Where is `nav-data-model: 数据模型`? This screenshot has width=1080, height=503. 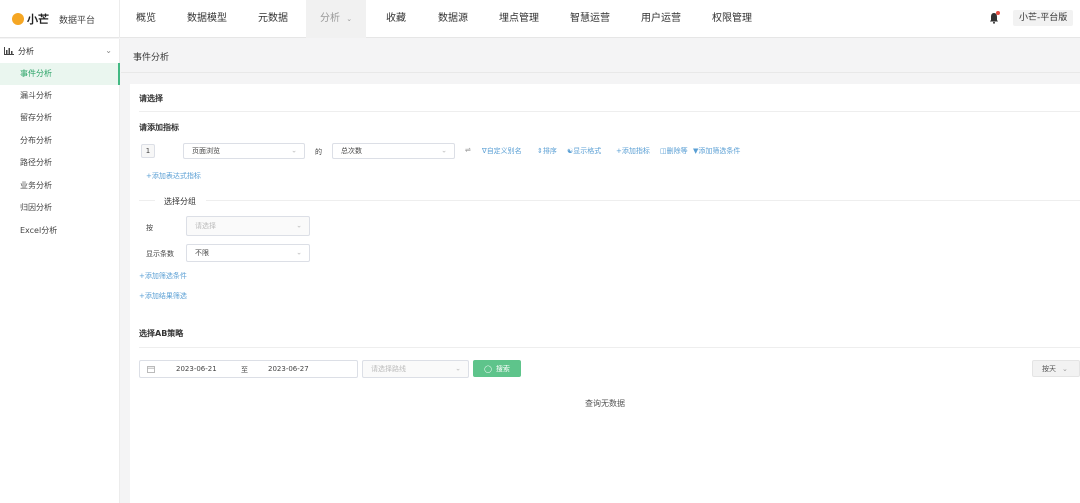
nav-data-model: 数据模型 is located at coordinates (207, 19).